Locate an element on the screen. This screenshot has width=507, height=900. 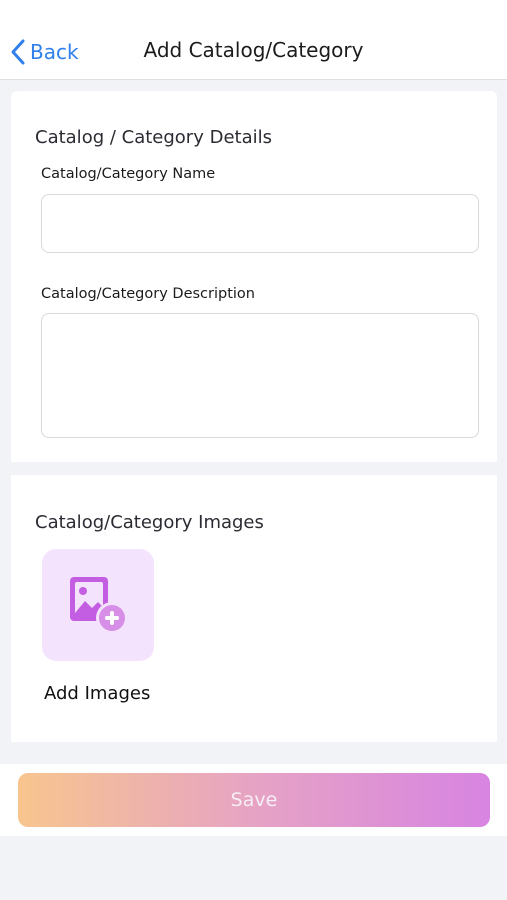
details-section-title: Catalog / Category Details is located at coordinates (153, 137).